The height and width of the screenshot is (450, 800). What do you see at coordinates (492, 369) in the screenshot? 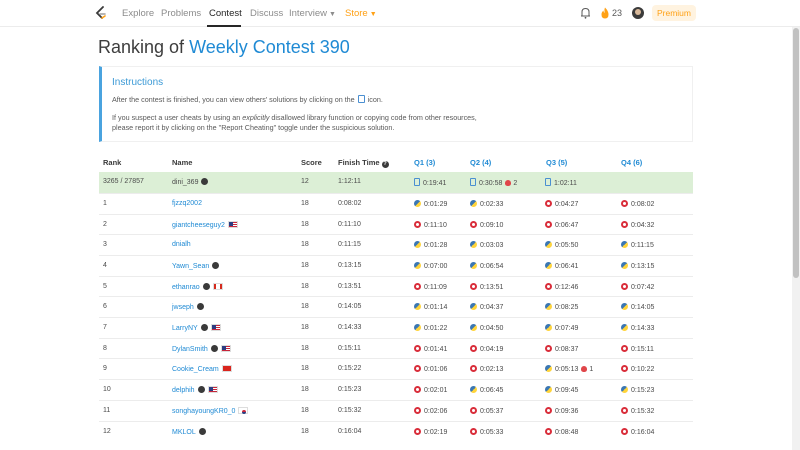
I see `submission-time: 0:02:13` at bounding box center [492, 369].